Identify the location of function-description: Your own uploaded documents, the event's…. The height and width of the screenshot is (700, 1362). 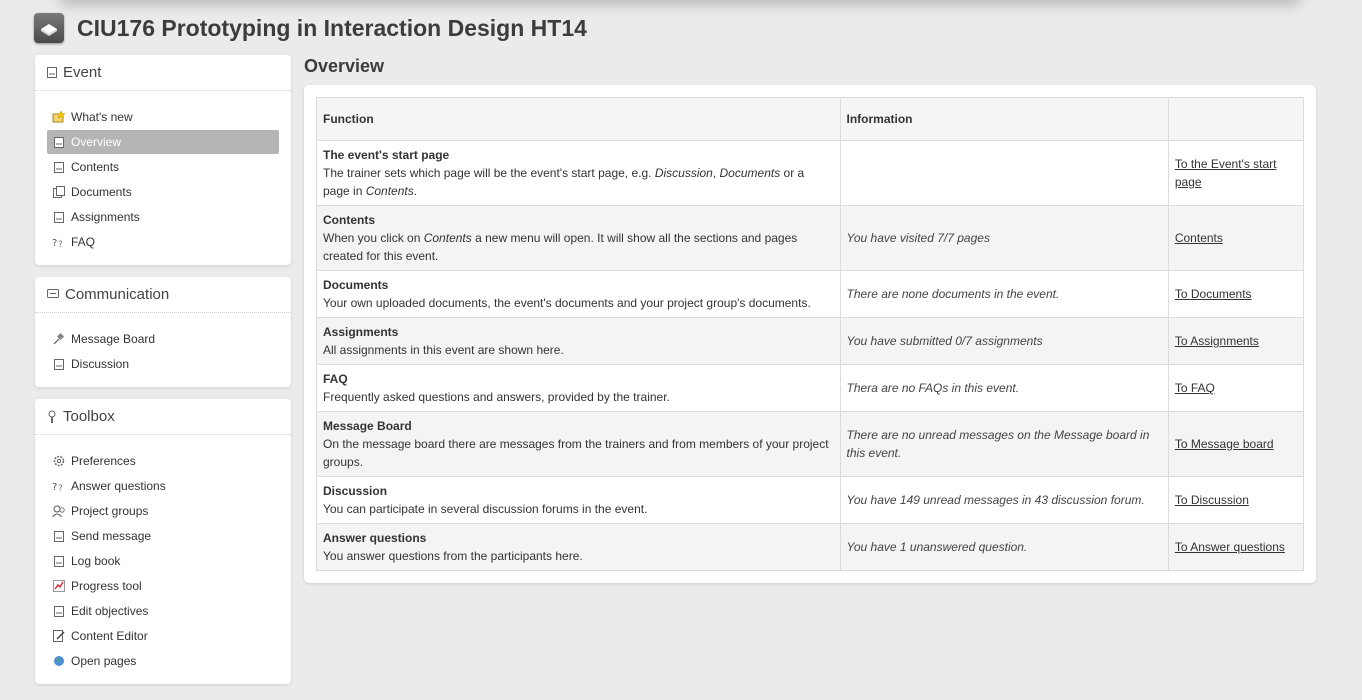
(567, 303).